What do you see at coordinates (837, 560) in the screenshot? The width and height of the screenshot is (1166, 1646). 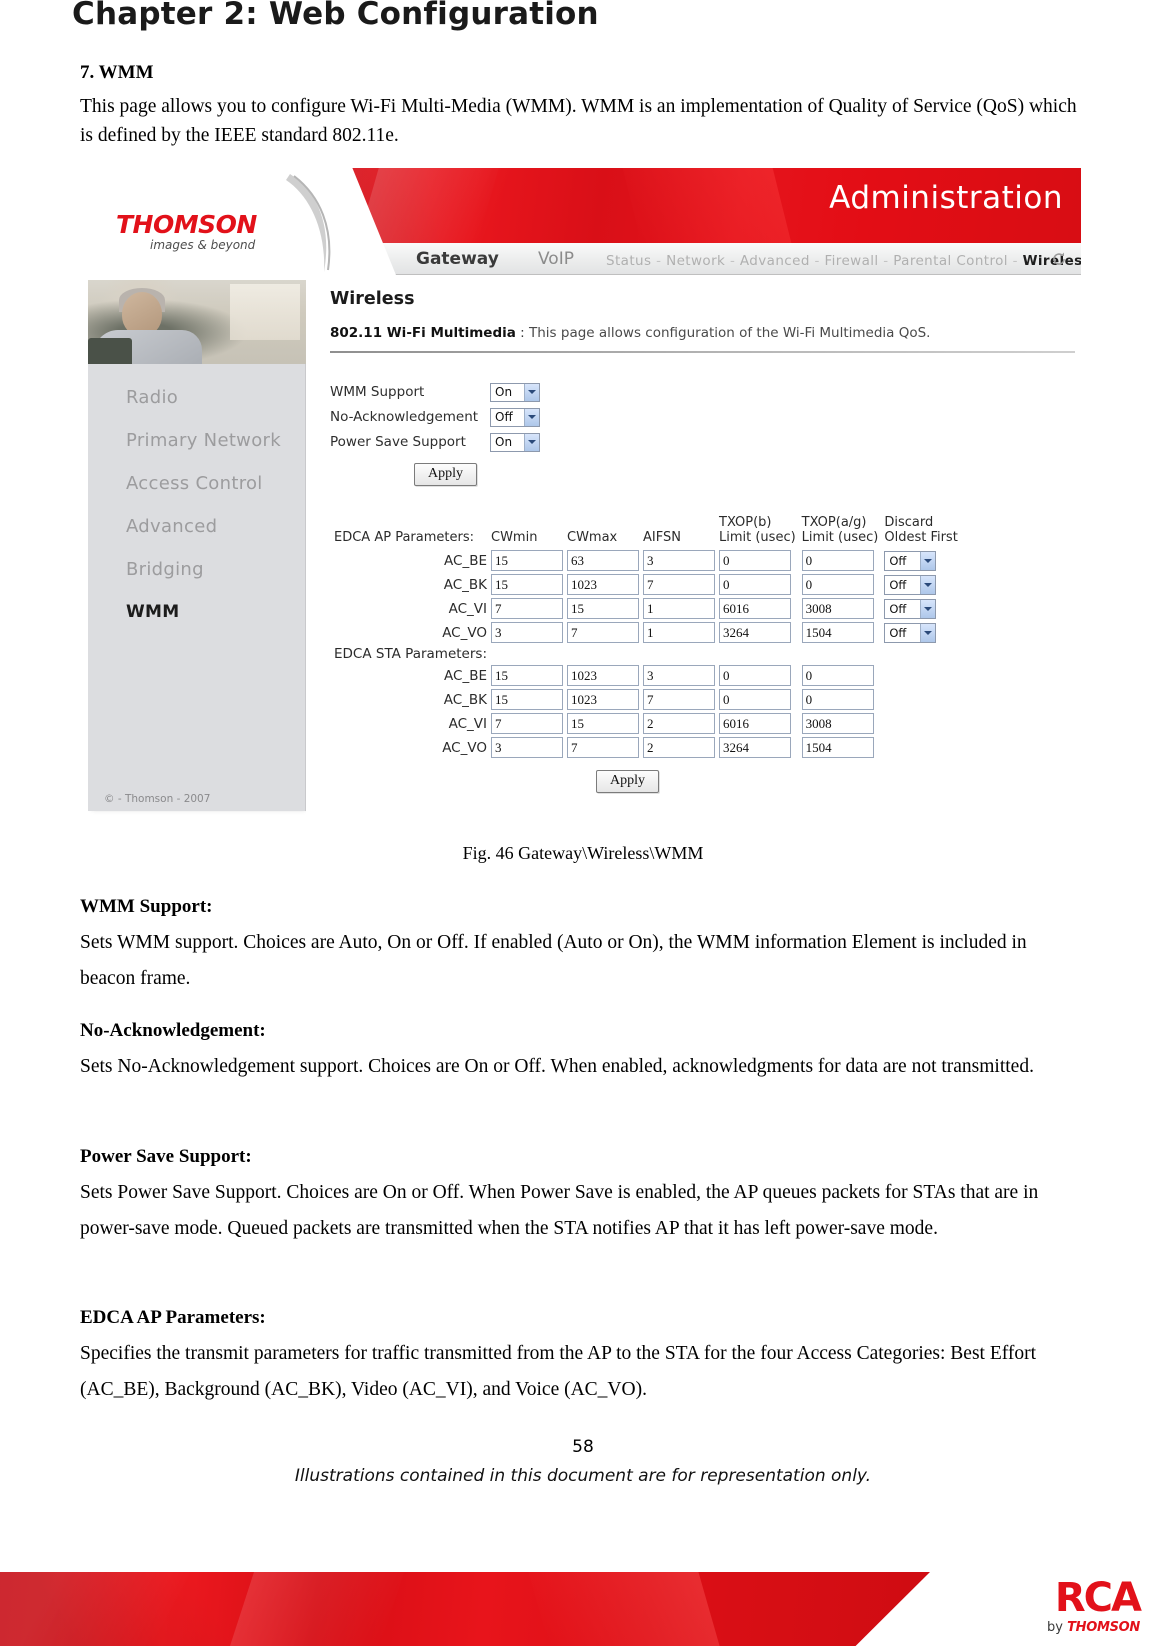 I see `ap-ac-be-txop-ag: 0` at bounding box center [837, 560].